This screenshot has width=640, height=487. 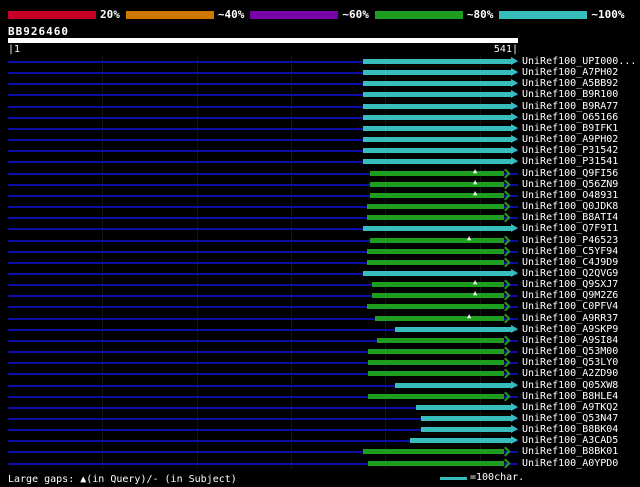 What do you see at coordinates (570, 463) in the screenshot?
I see `hit-label: UniRef100_A0YPD0` at bounding box center [570, 463].